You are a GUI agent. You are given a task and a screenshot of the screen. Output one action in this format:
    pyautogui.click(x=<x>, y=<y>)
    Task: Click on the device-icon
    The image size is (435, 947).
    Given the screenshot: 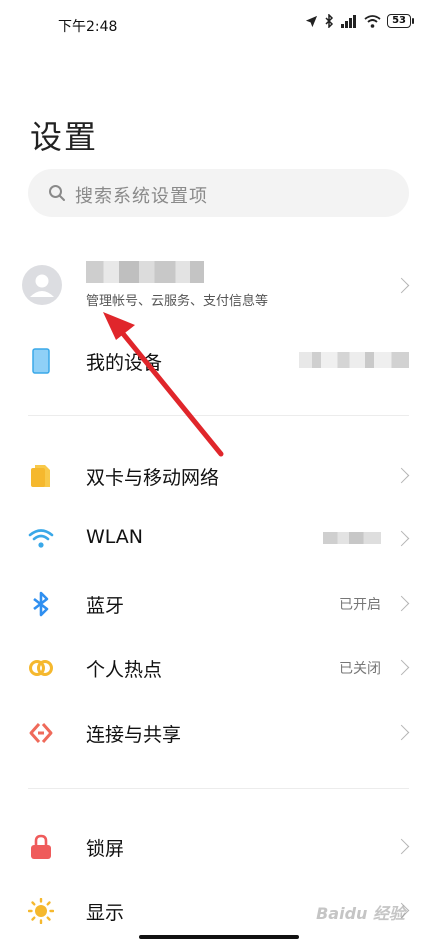 What is the action you would take?
    pyautogui.click(x=41, y=361)
    